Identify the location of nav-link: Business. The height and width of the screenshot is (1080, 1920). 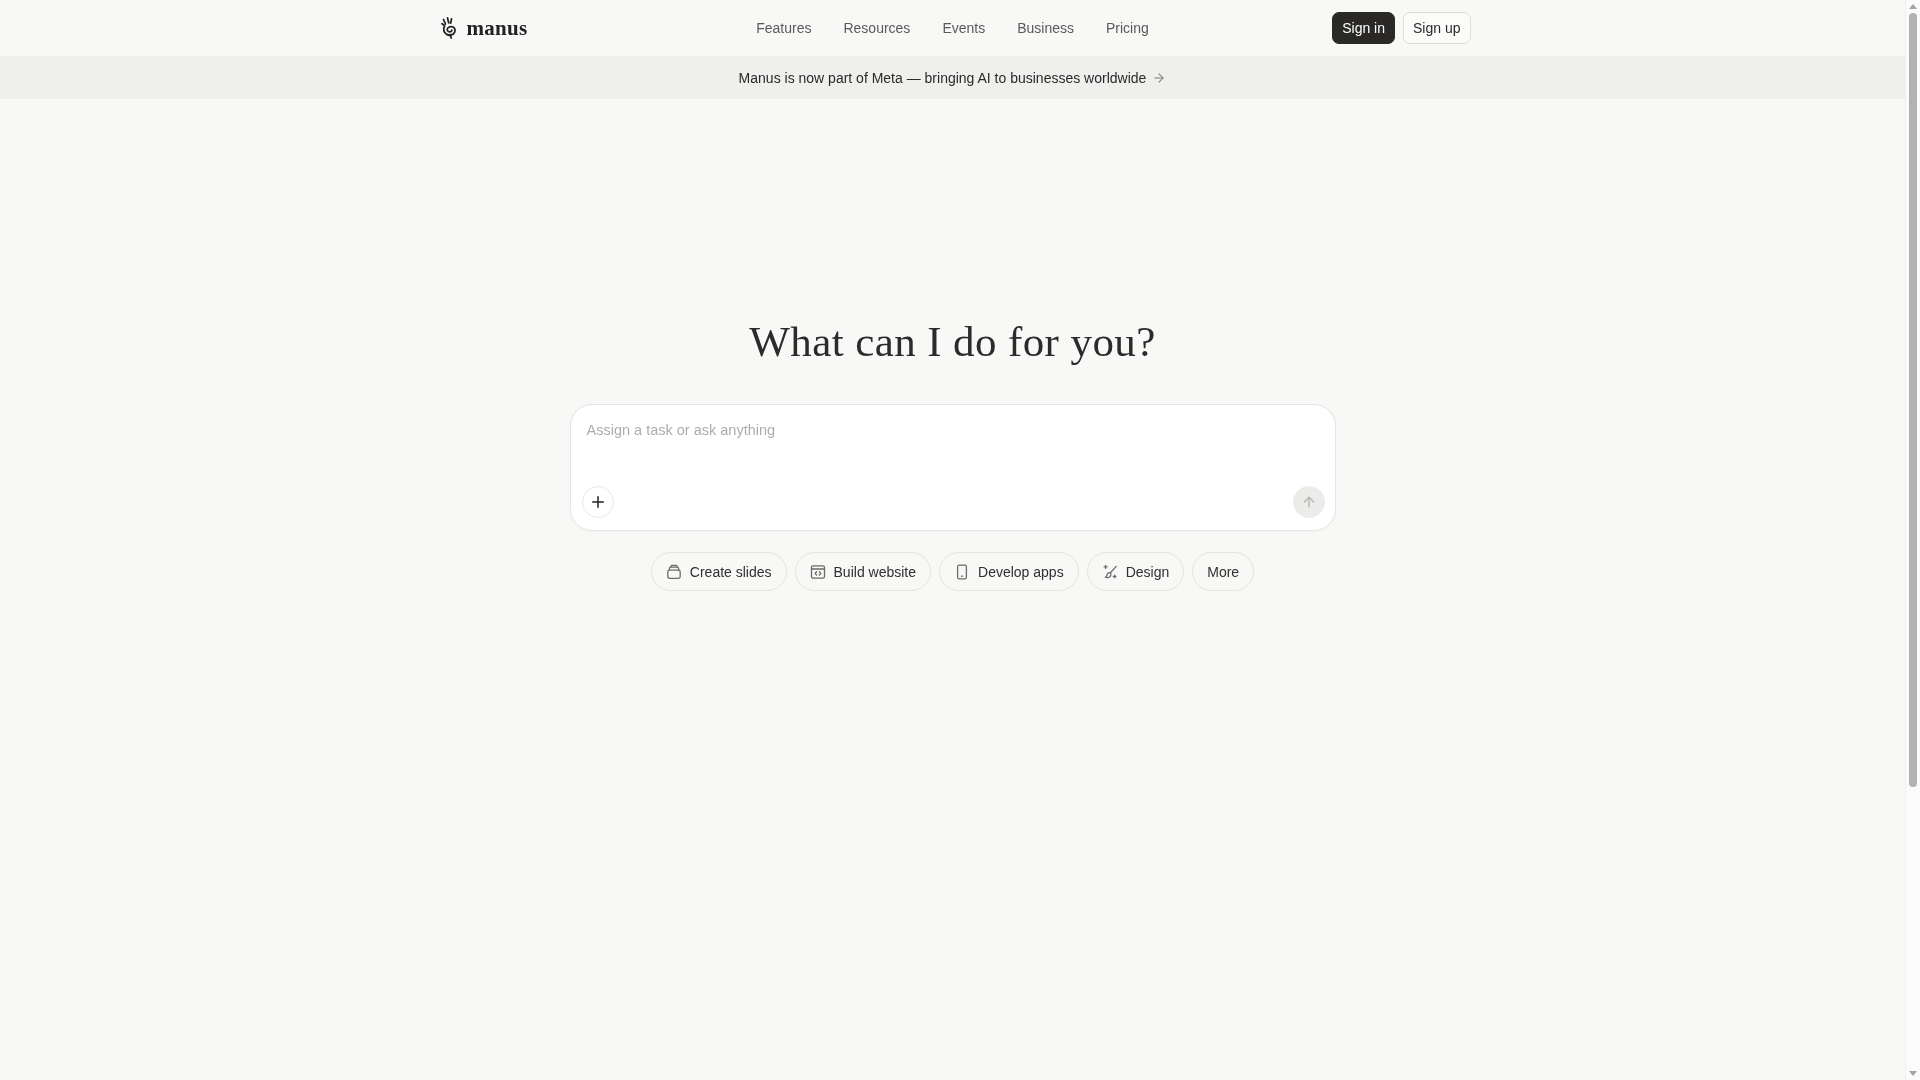
(1045, 28).